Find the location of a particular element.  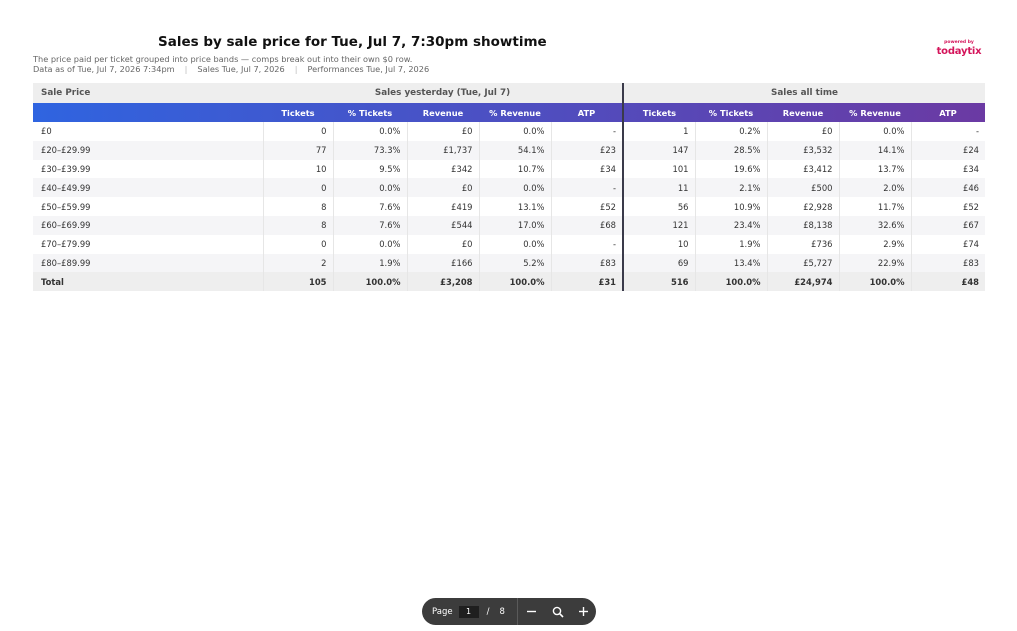

alltime-tickets-cell: 56 is located at coordinates (659, 206).